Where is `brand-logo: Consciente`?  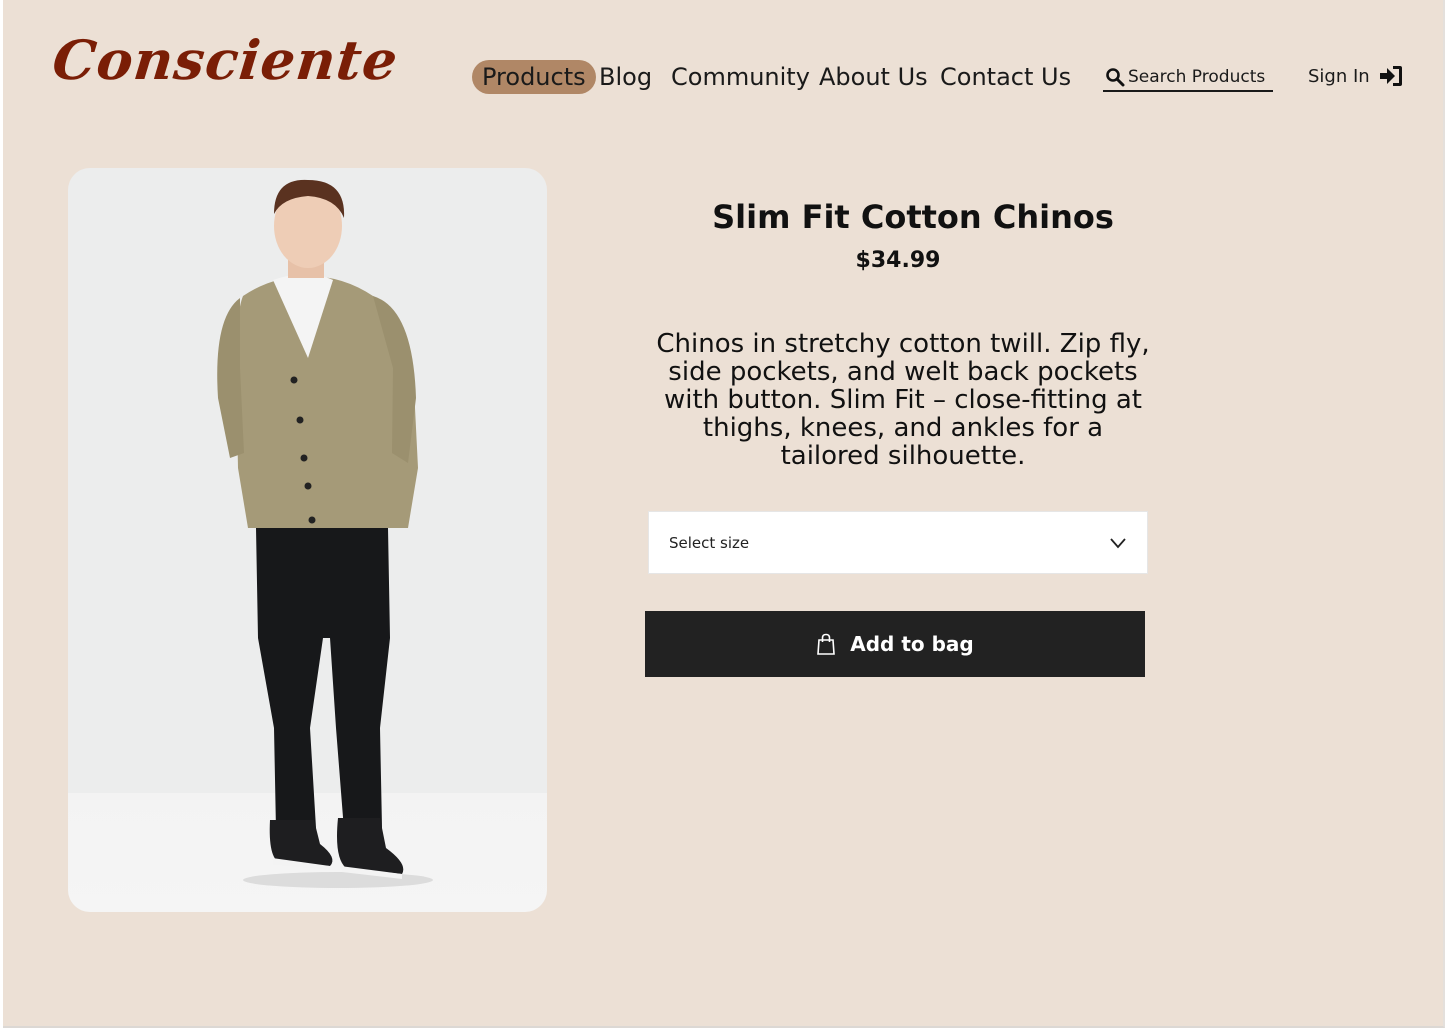 brand-logo: Consciente is located at coordinates (226, 60).